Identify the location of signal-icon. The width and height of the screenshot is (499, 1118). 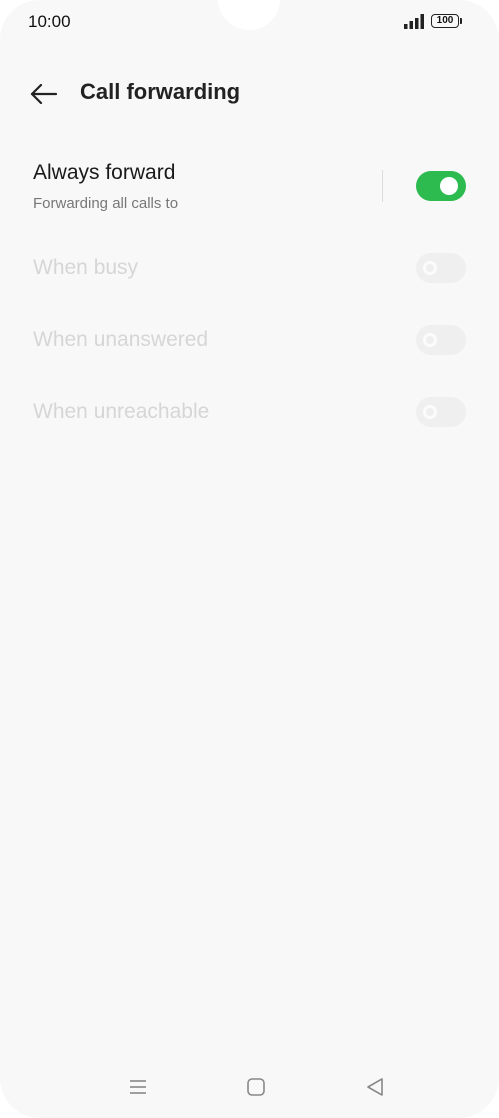
(414, 21).